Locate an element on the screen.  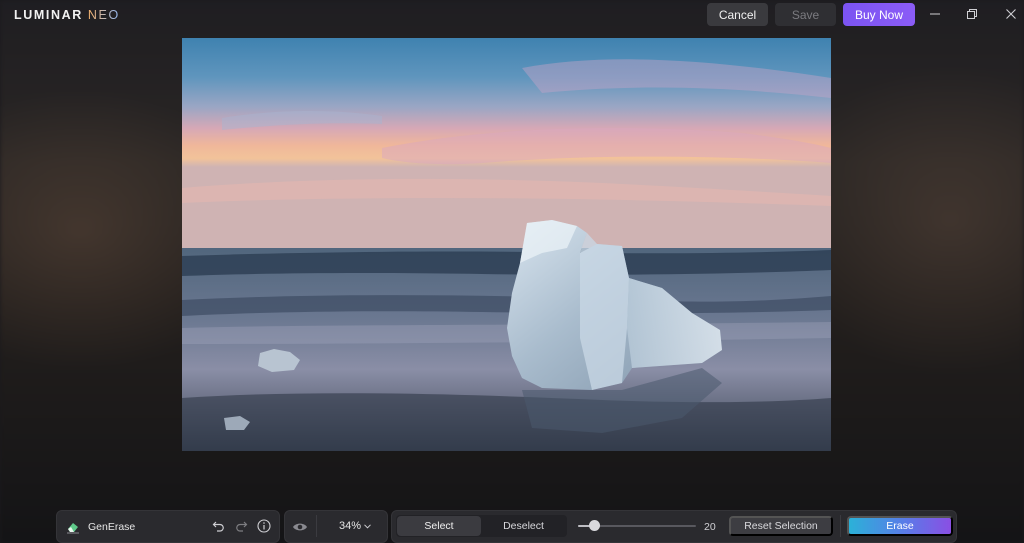
restore-button is located at coordinates (972, 14).